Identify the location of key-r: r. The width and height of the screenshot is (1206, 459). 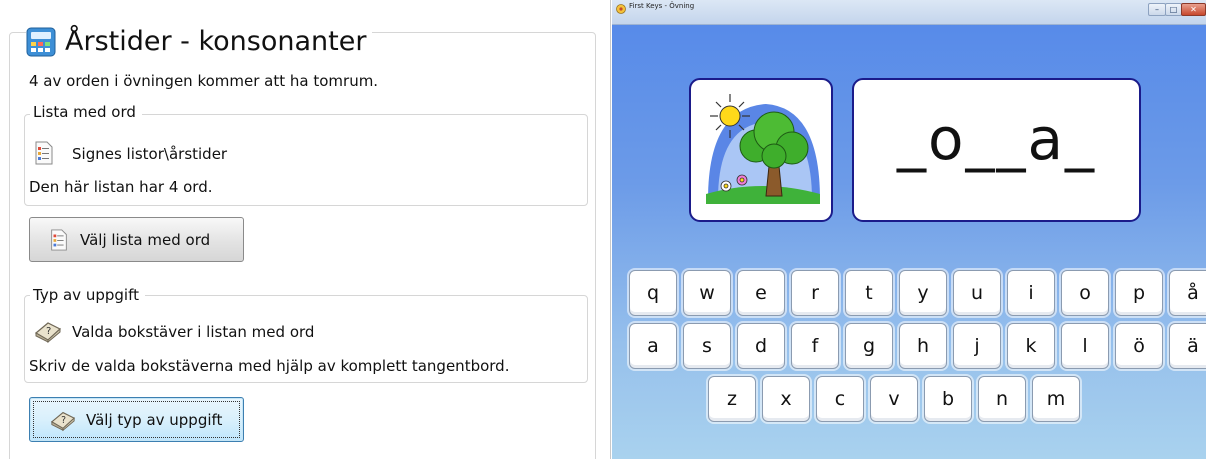
(815, 293).